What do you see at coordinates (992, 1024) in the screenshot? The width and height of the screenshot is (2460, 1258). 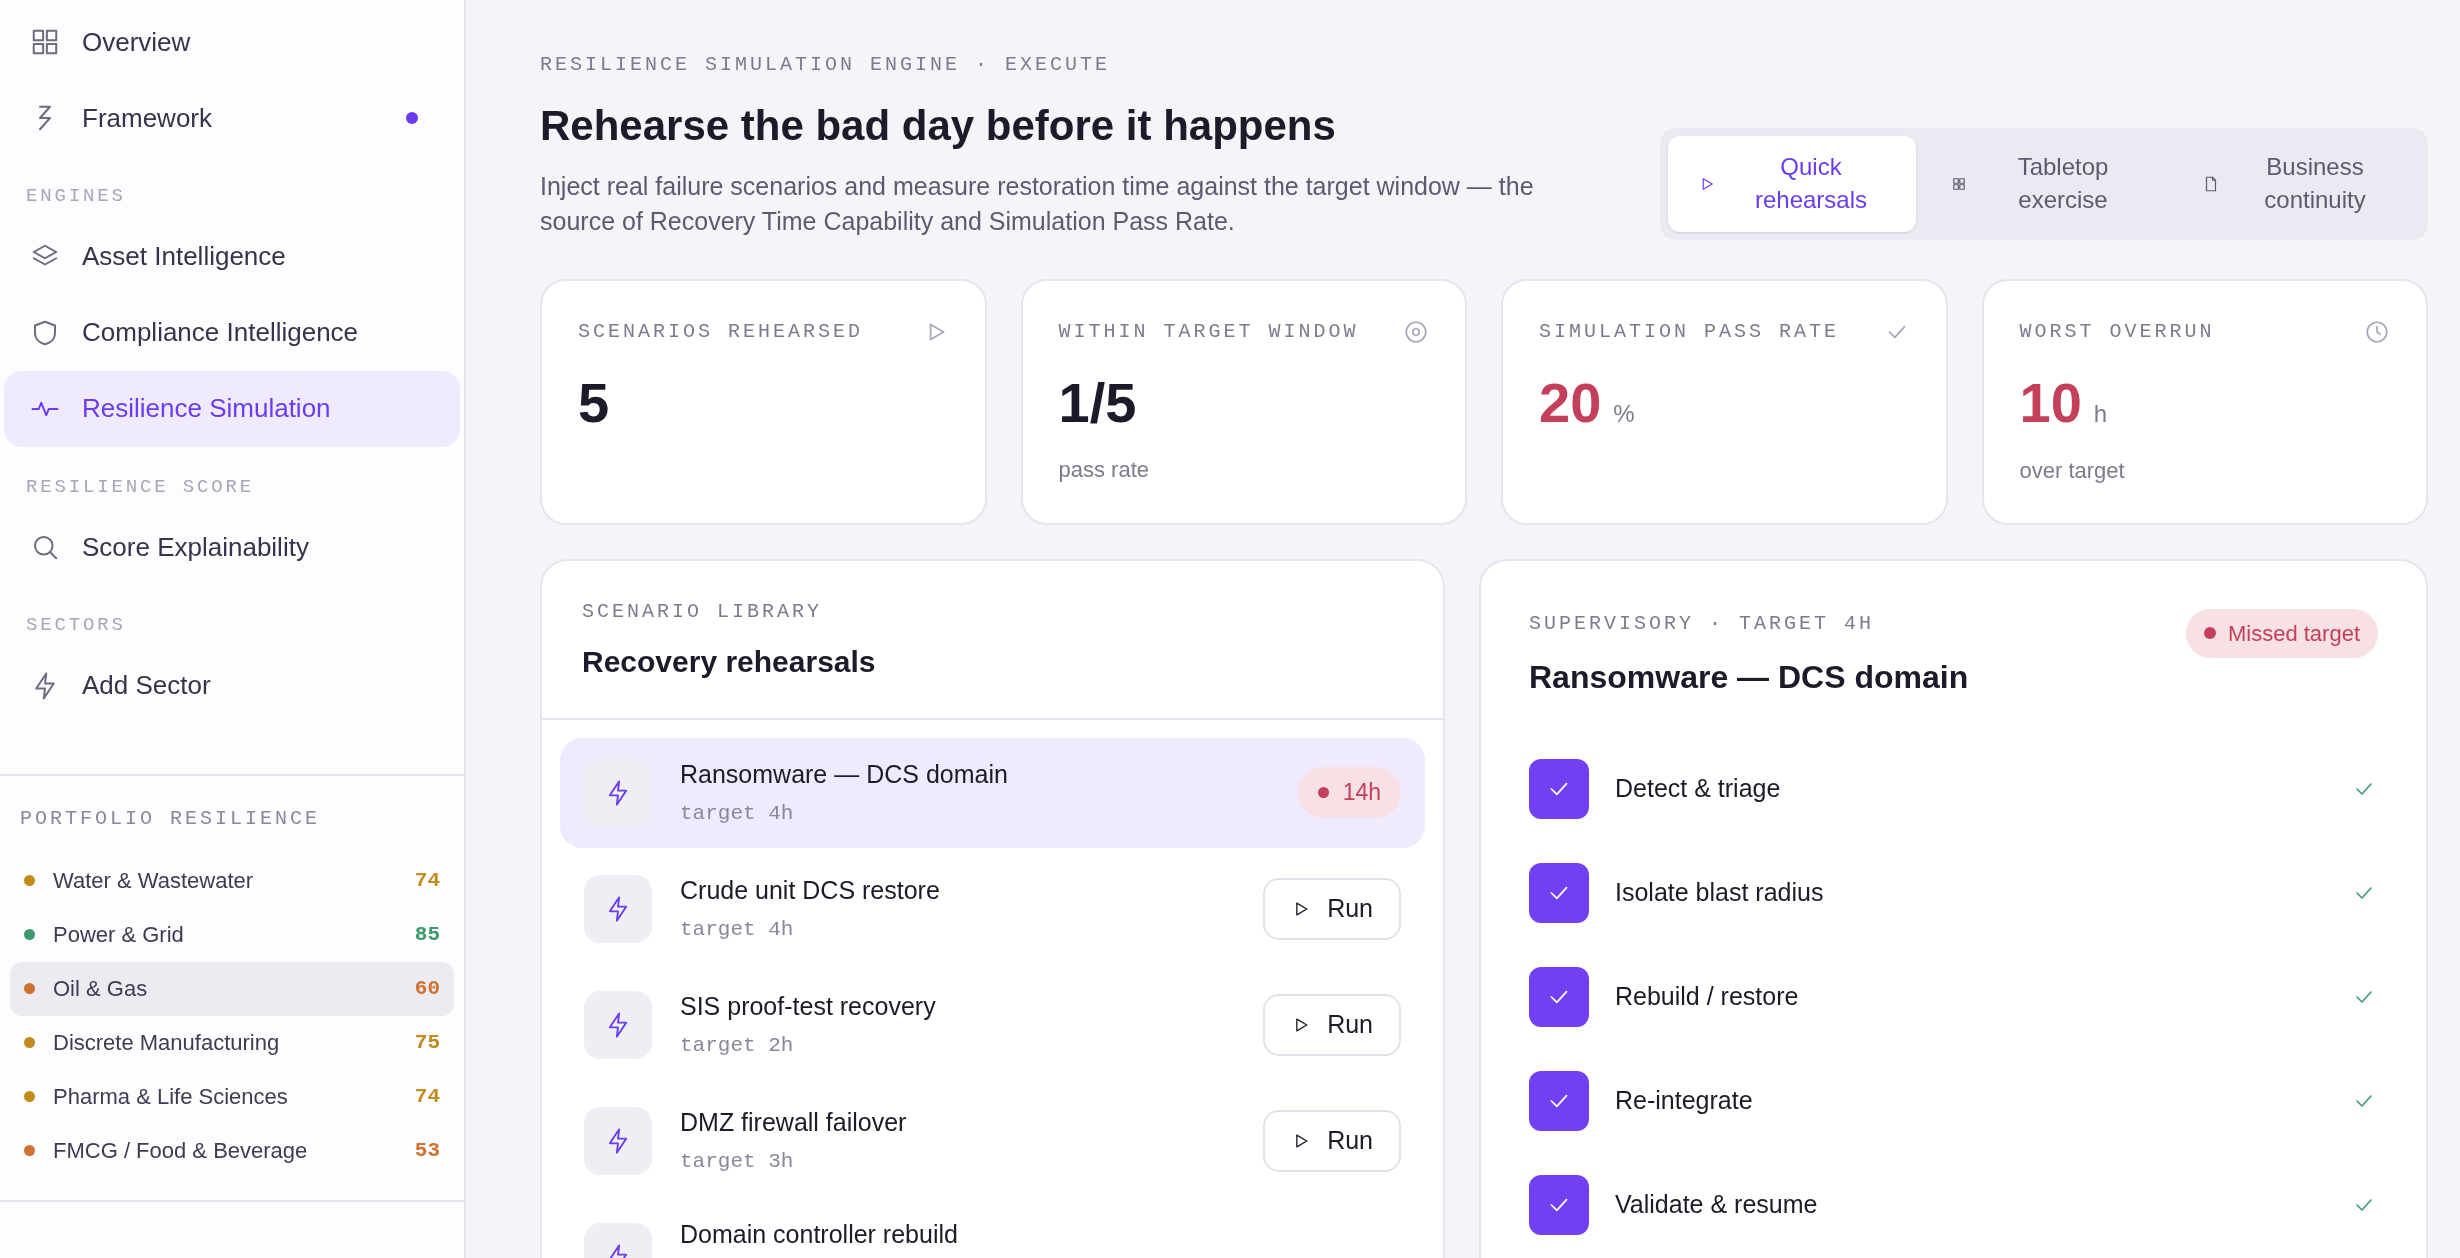 I see `scenario-row: SIS proof-test recovery target 2h Run` at bounding box center [992, 1024].